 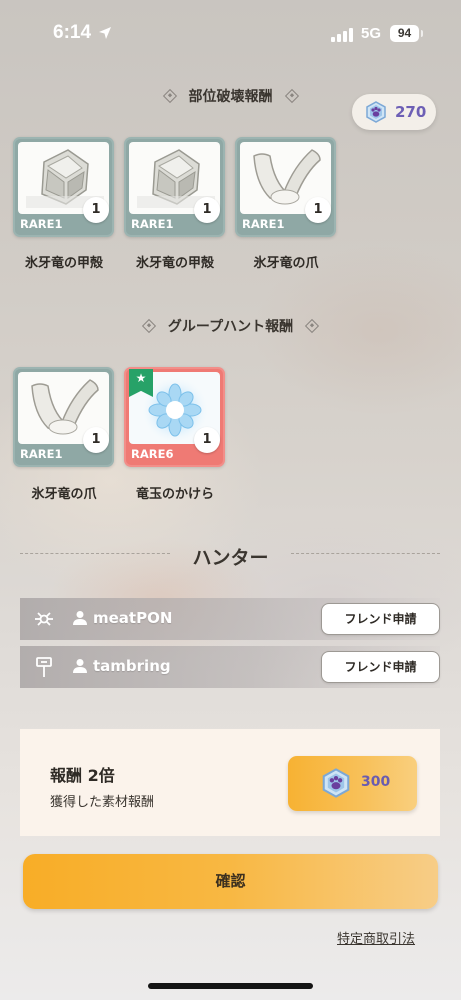 I want to click on hunter-row: meatPON フレンド申請, so click(x=230, y=619).